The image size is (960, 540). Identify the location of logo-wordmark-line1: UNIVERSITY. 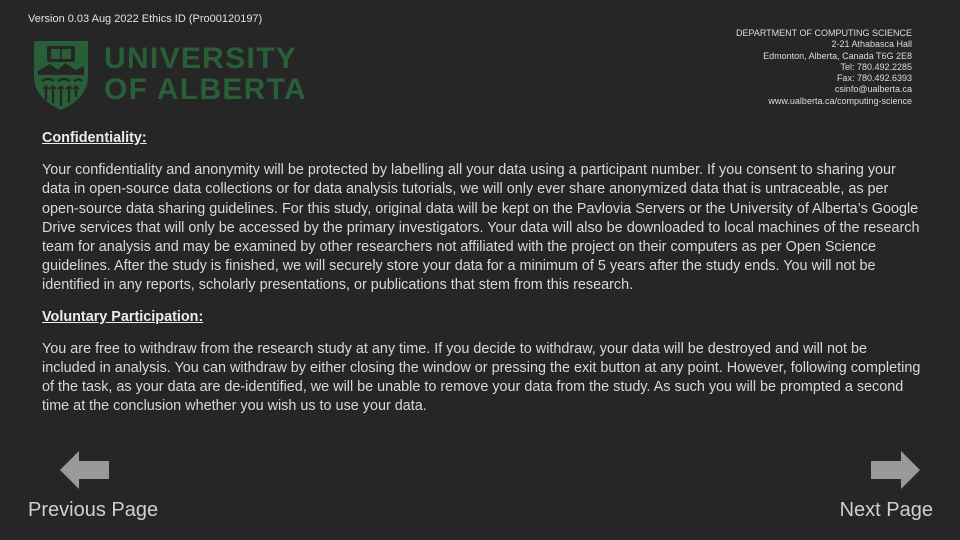
(201, 58).